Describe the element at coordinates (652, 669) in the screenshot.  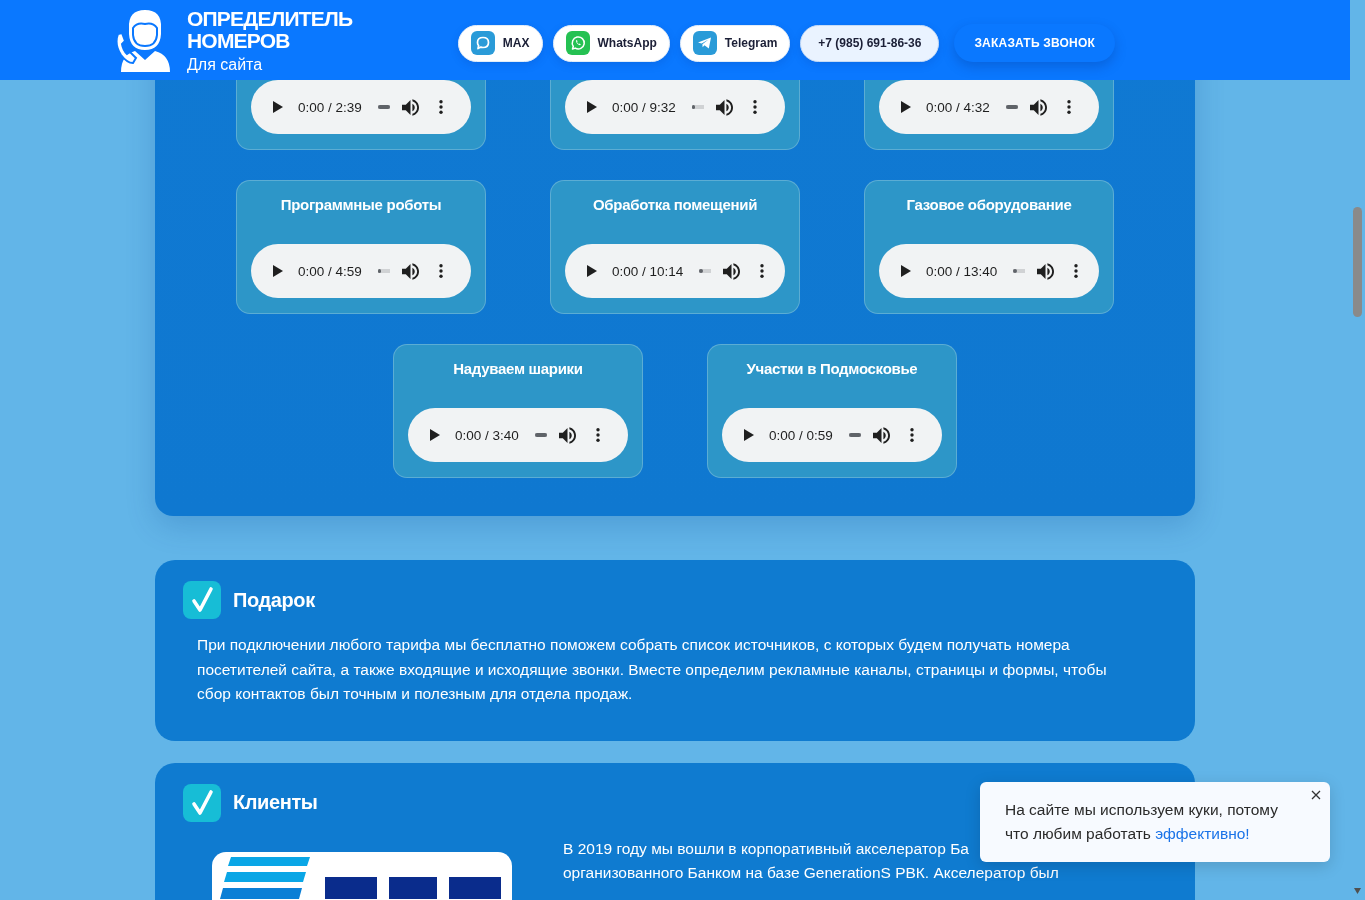
I see `gift-description: При подключении любого тарифа мы бесплатно поможем собрать список источников, с которых будем получать номера посетителей сайта, а также входящие и исходящие звонки. Вместе определим рекламные каналы, страницы и формы, чтобы сбор контактов был точным и полезным для отдела продаж.` at that location.